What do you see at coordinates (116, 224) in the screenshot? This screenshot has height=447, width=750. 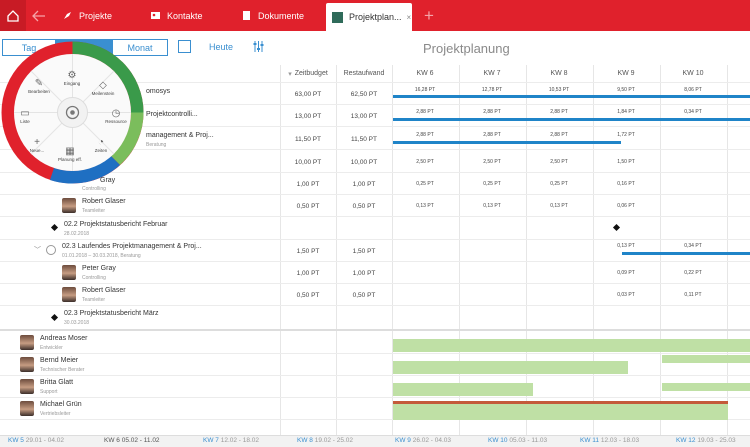 I see `milestone-name: 02.2 Projektstatusbericht Februar` at bounding box center [116, 224].